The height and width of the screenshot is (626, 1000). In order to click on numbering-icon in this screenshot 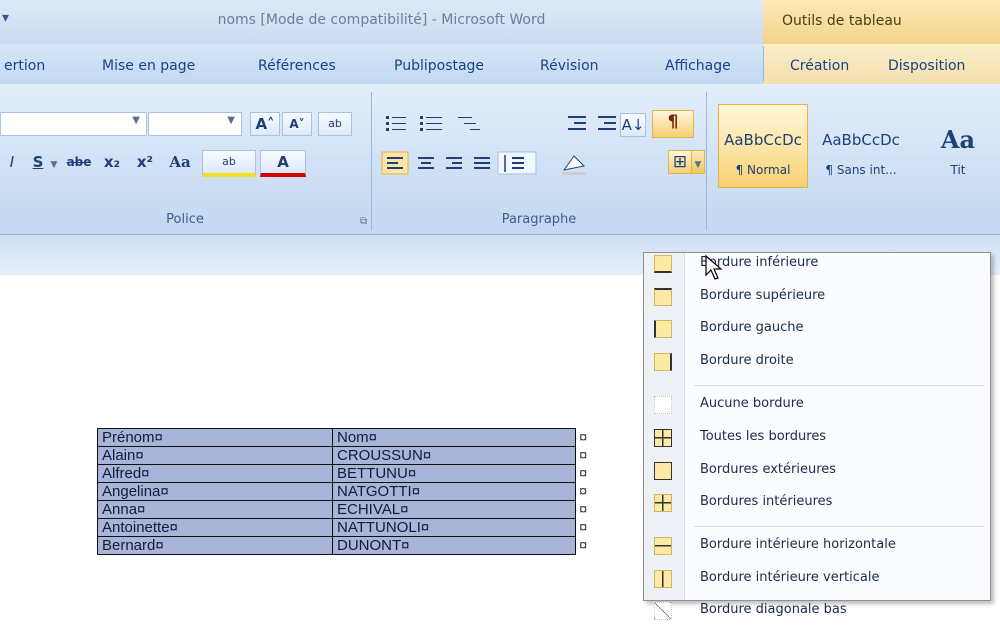, I will do `click(431, 123)`.